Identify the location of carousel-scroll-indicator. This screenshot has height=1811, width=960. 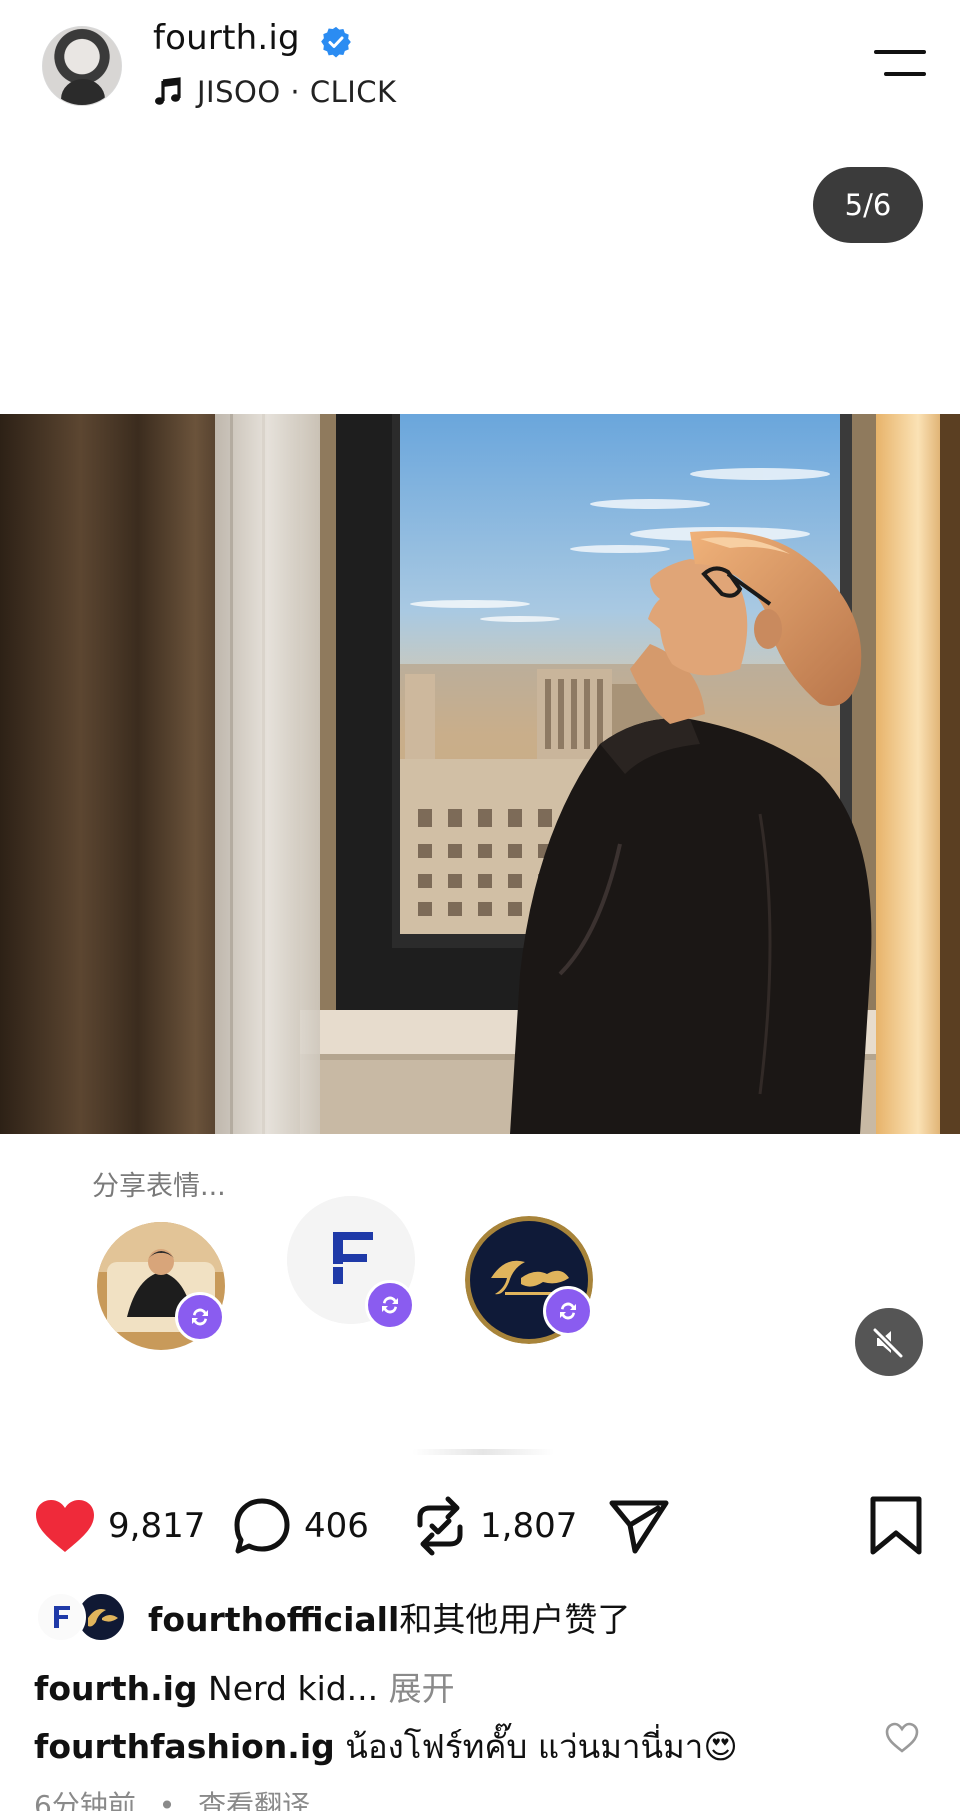
(483, 1452).